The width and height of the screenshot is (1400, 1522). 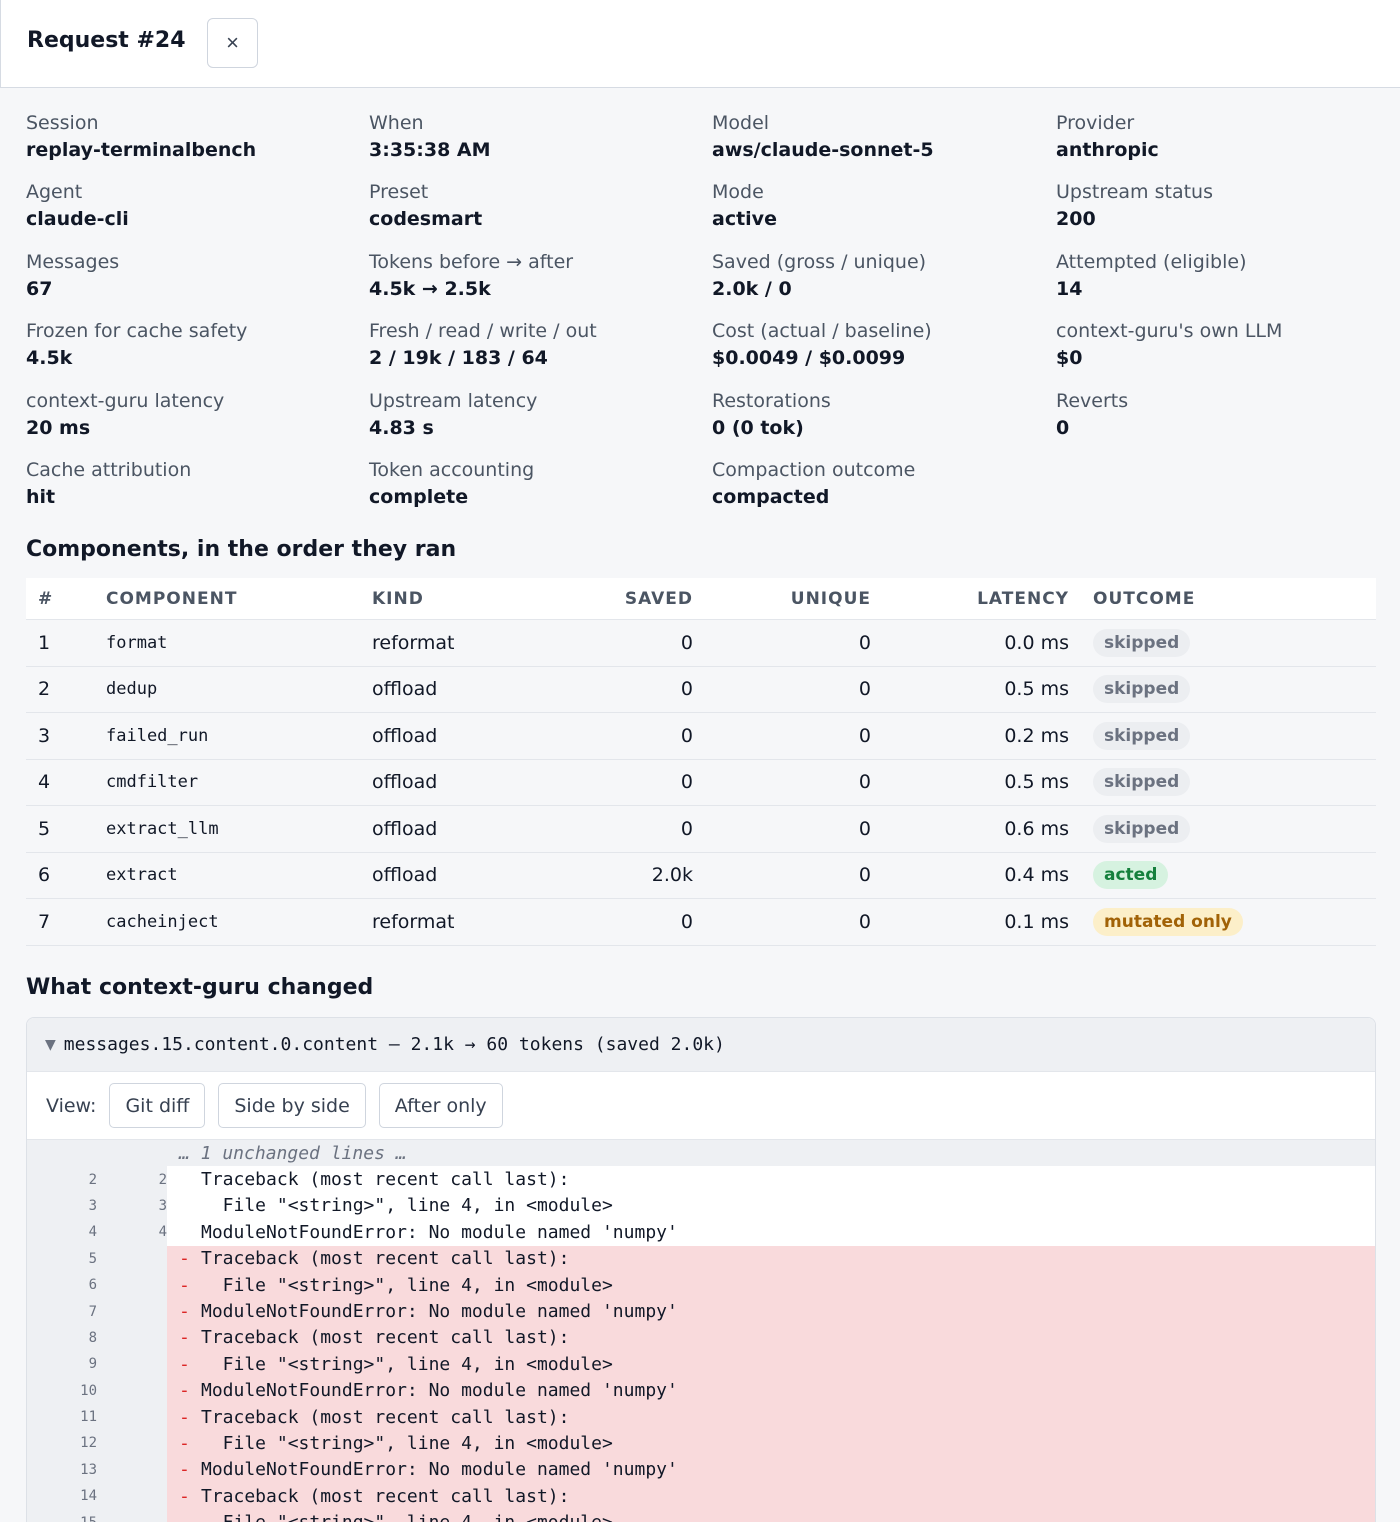 What do you see at coordinates (190, 1205) in the screenshot?
I see `diff-marker` at bounding box center [190, 1205].